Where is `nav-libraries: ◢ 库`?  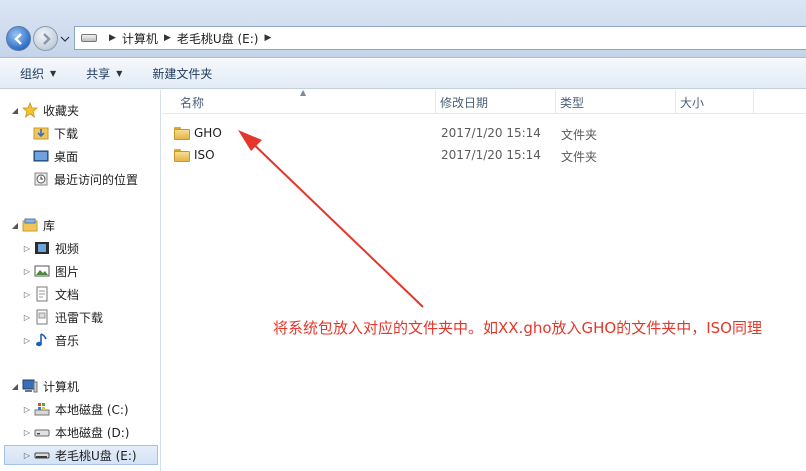
nav-libraries: ◢ 库 is located at coordinates (32, 225).